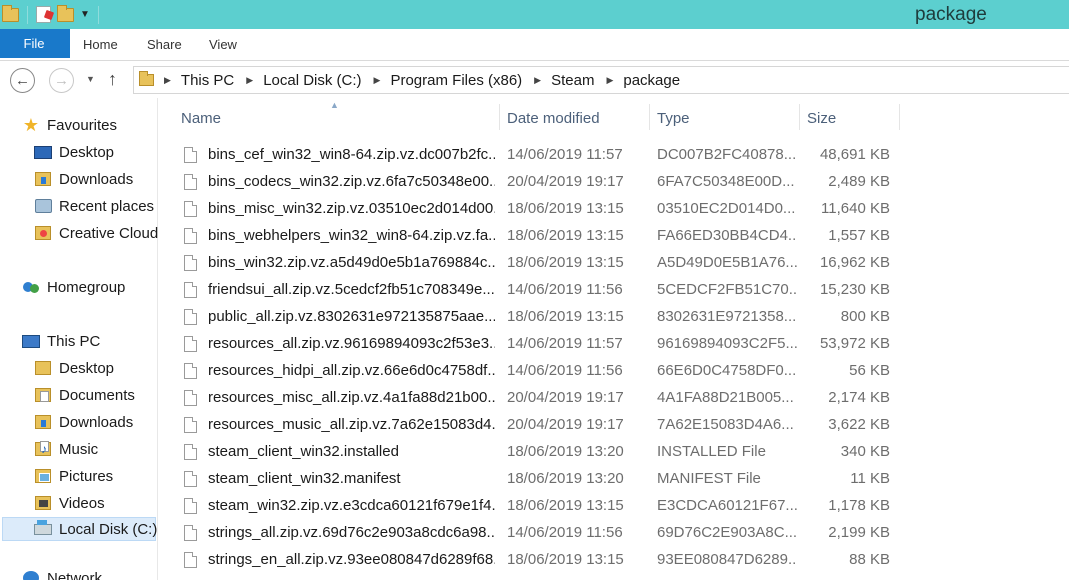 This screenshot has width=1069, height=580. Describe the element at coordinates (86, 476) in the screenshot. I see `nav-label: Pictures` at that location.